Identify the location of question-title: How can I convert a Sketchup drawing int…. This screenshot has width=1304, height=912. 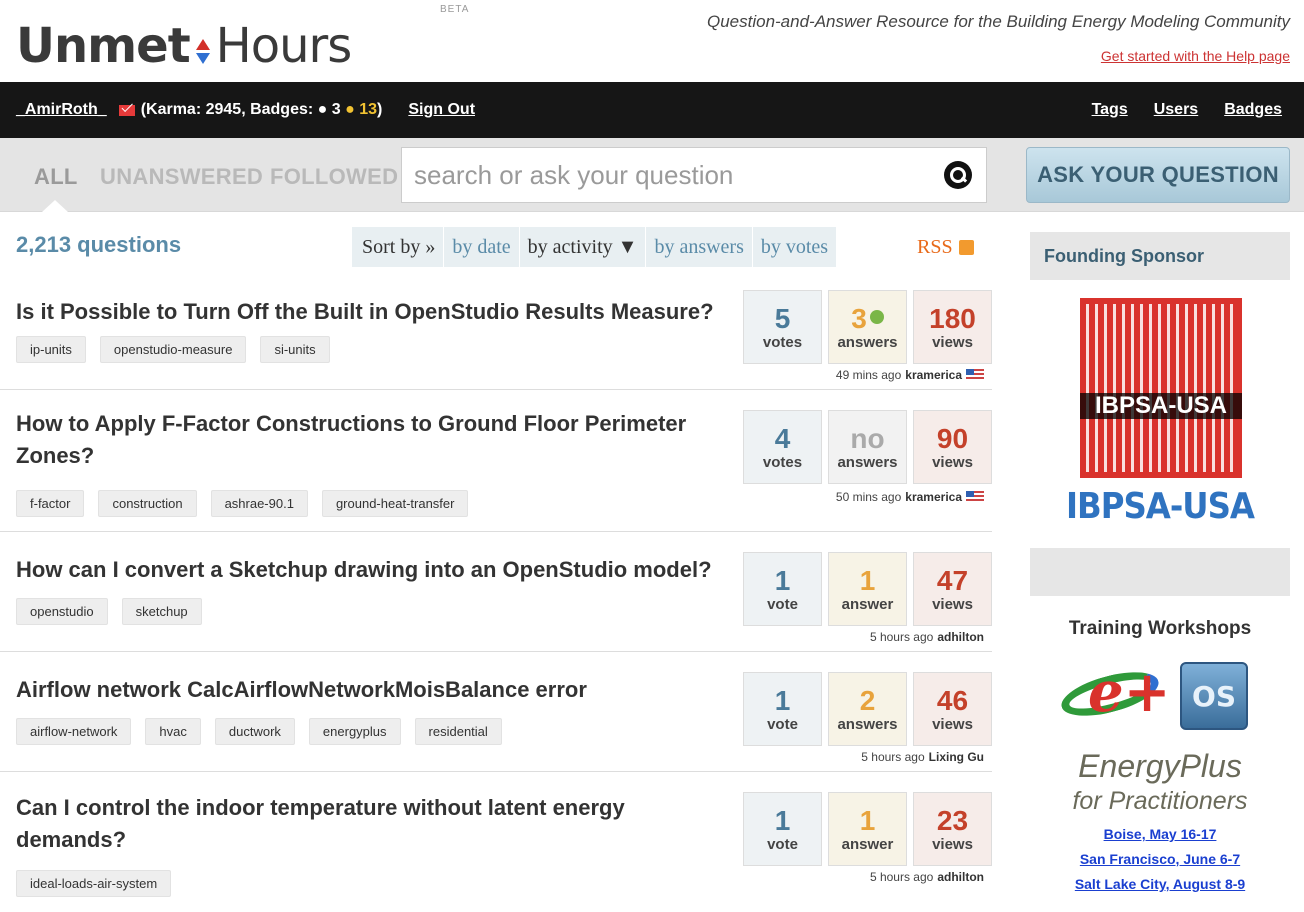
(366, 570).